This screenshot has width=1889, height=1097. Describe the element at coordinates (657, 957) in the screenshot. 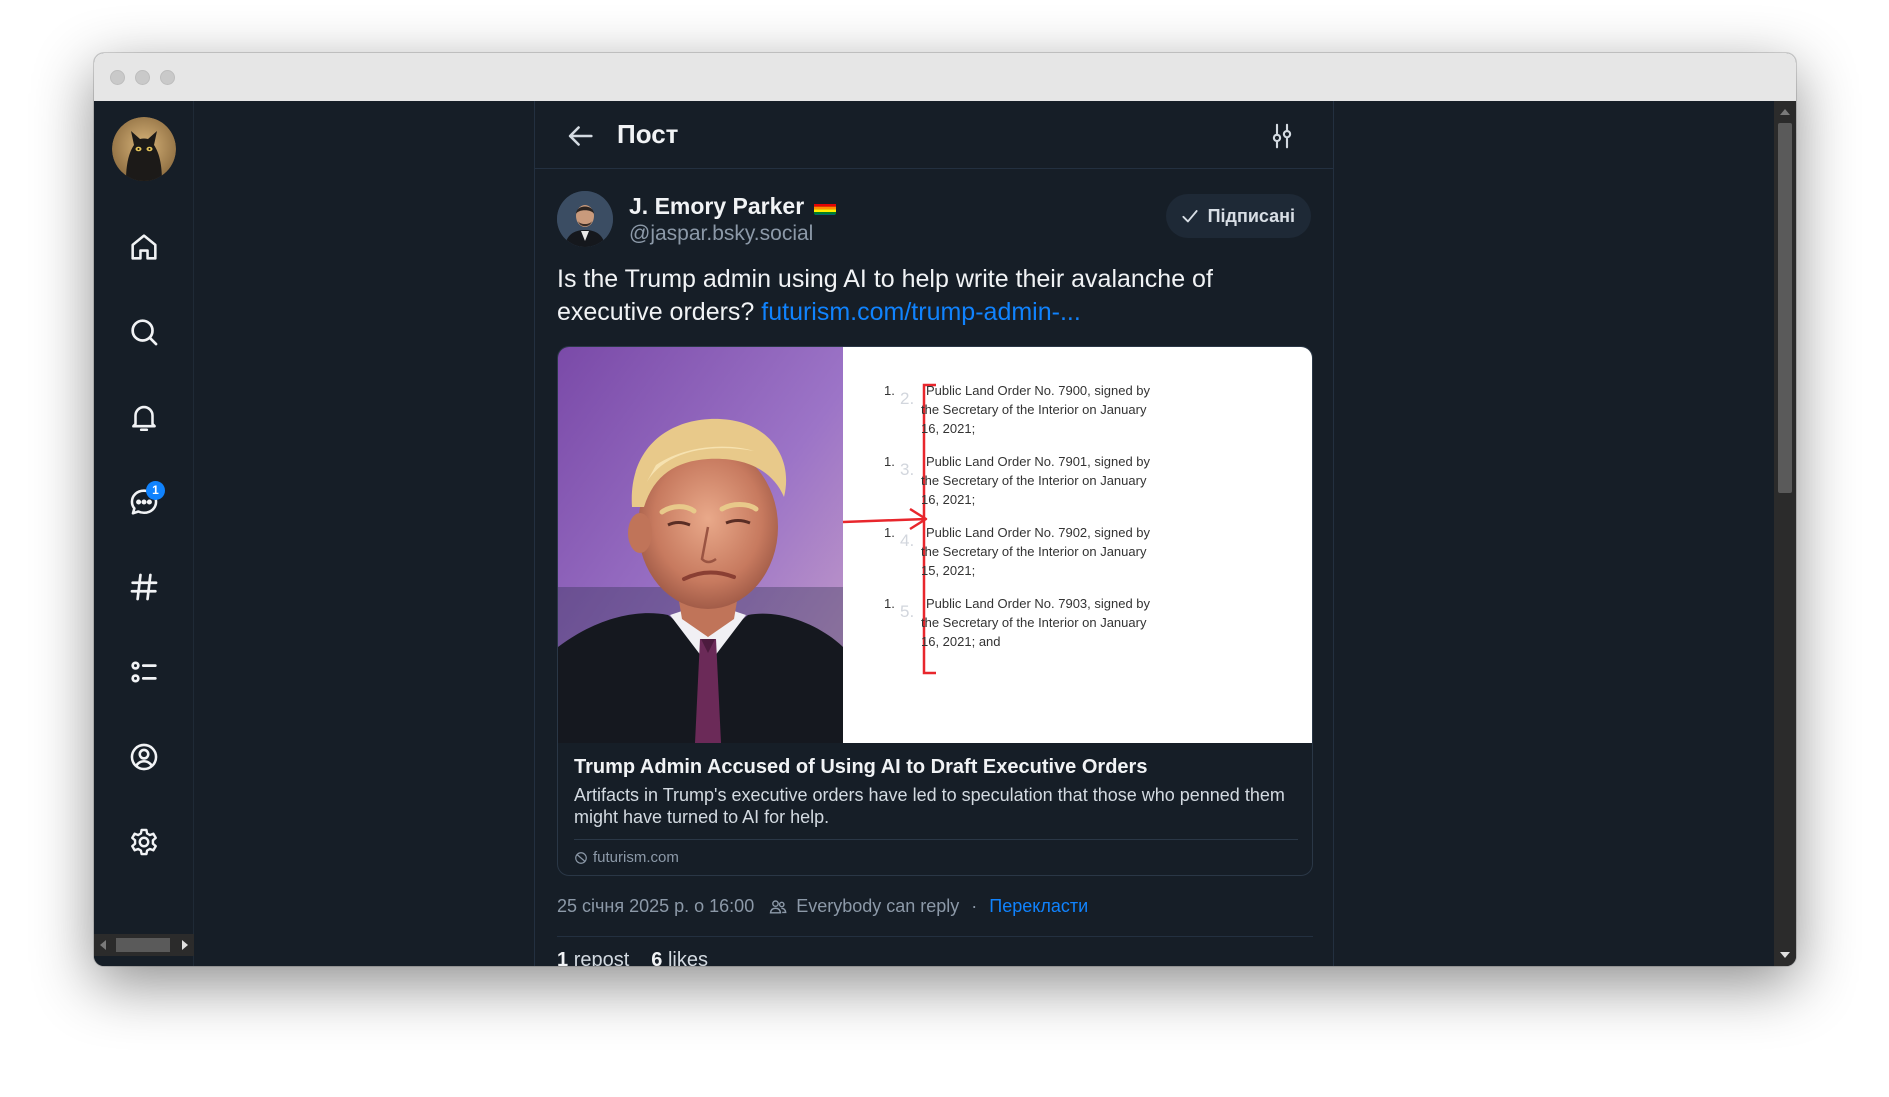

I see `likes-count: 6` at that location.